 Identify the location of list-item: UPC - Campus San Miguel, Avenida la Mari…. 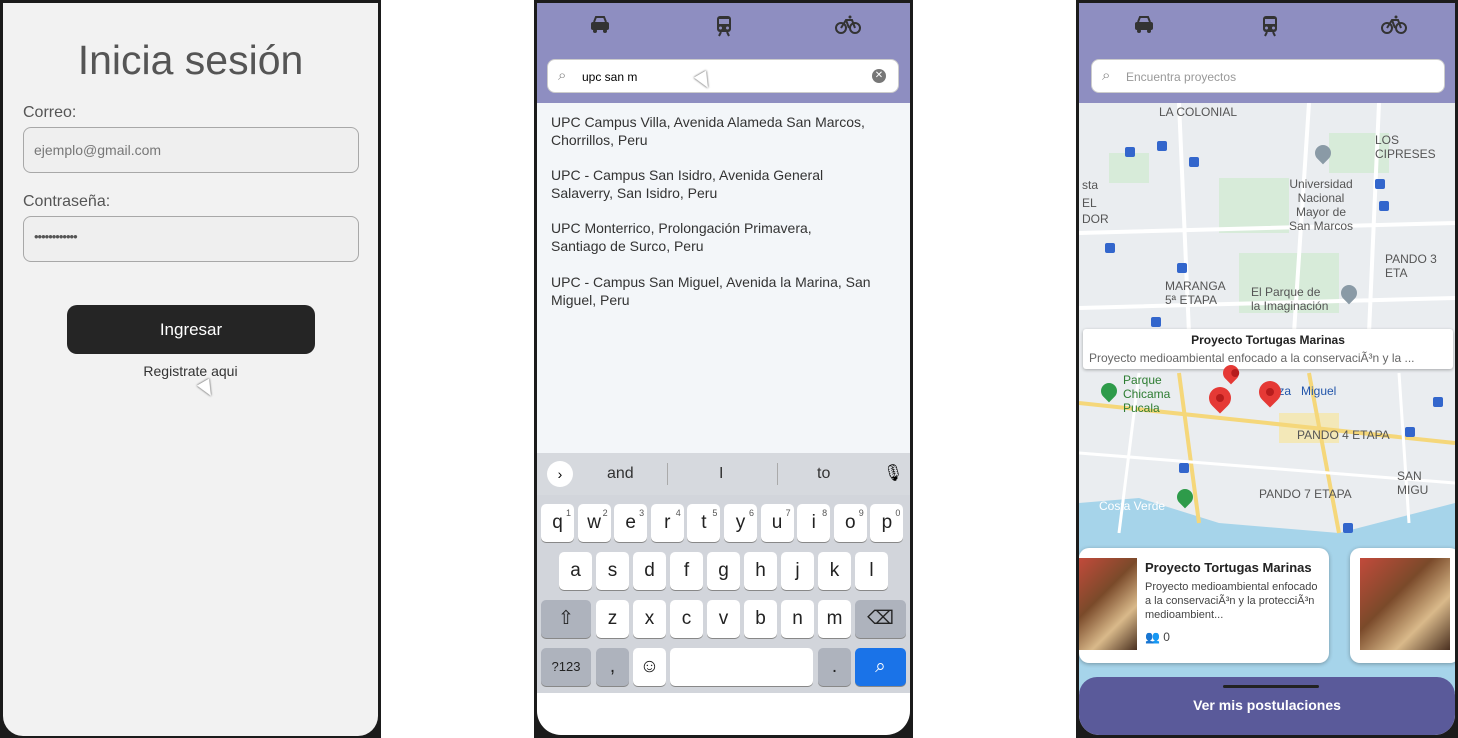
(723, 291).